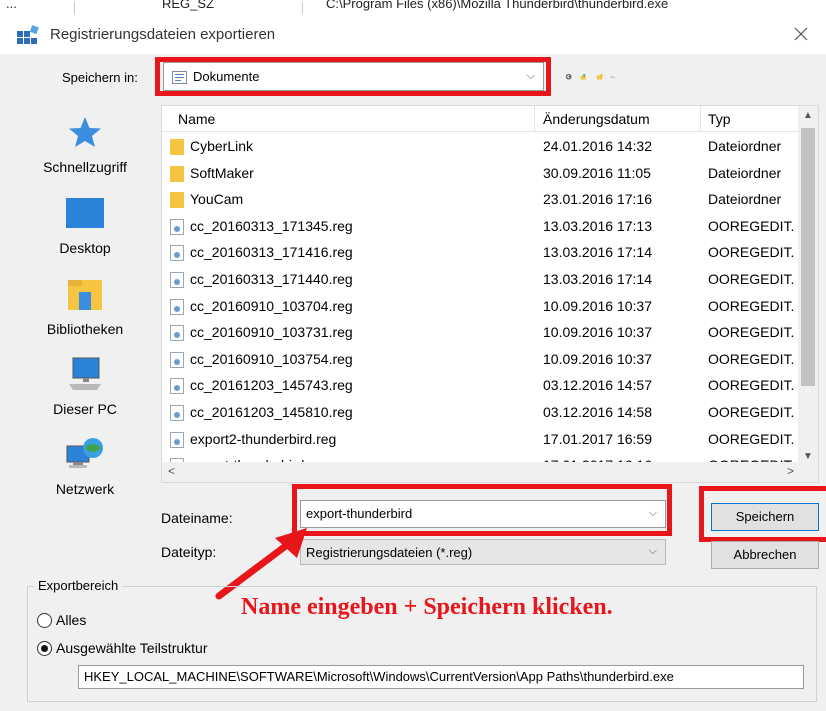  What do you see at coordinates (132, 648) in the screenshot?
I see `radio-label: Ausgewählte Teilstruktur` at bounding box center [132, 648].